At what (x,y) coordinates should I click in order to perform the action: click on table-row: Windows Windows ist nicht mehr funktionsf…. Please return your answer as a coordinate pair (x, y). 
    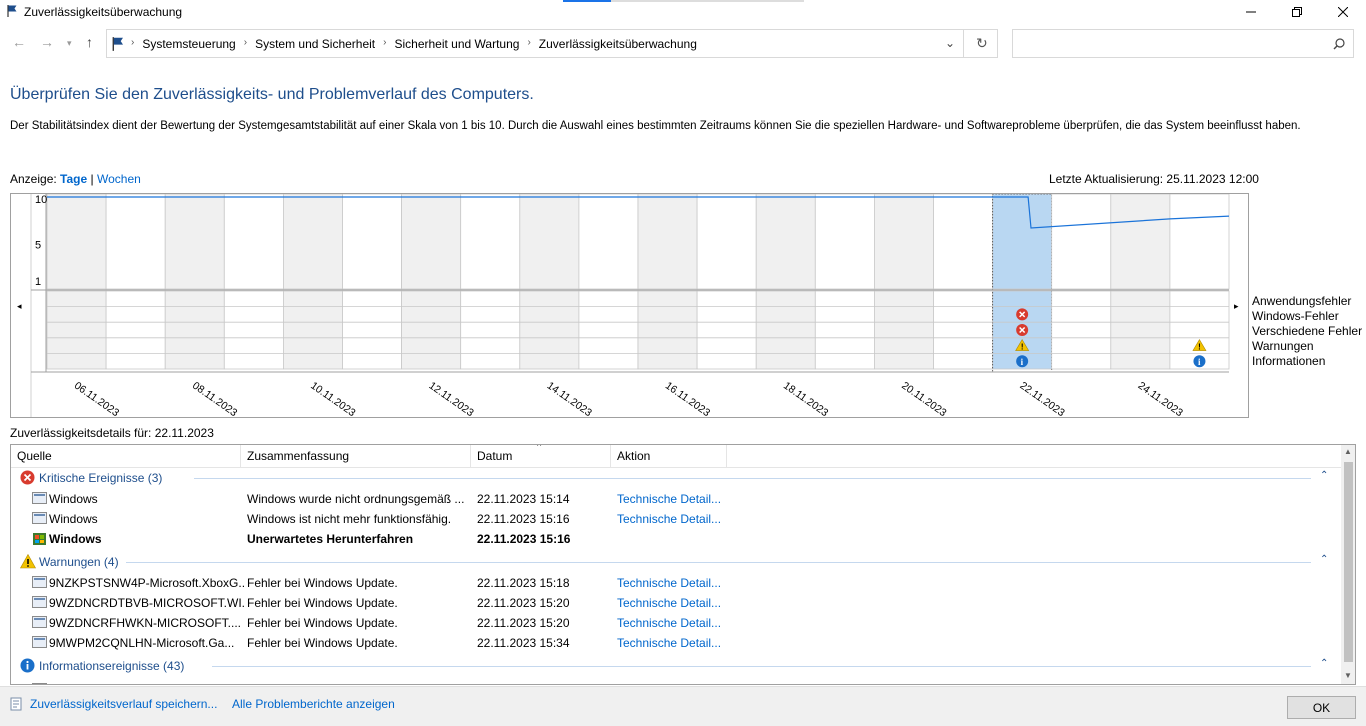
    Looking at the image, I should click on (676, 519).